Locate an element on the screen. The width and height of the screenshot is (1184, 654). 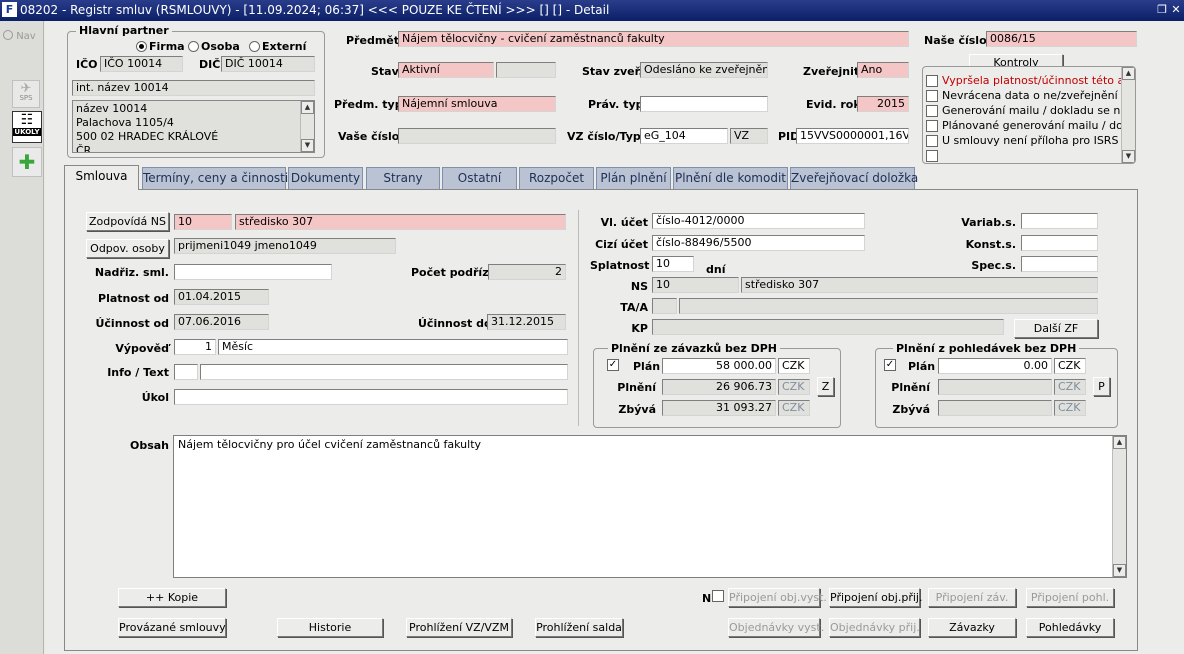
address-scrollbar: ▲ ▼ is located at coordinates (307, 126).